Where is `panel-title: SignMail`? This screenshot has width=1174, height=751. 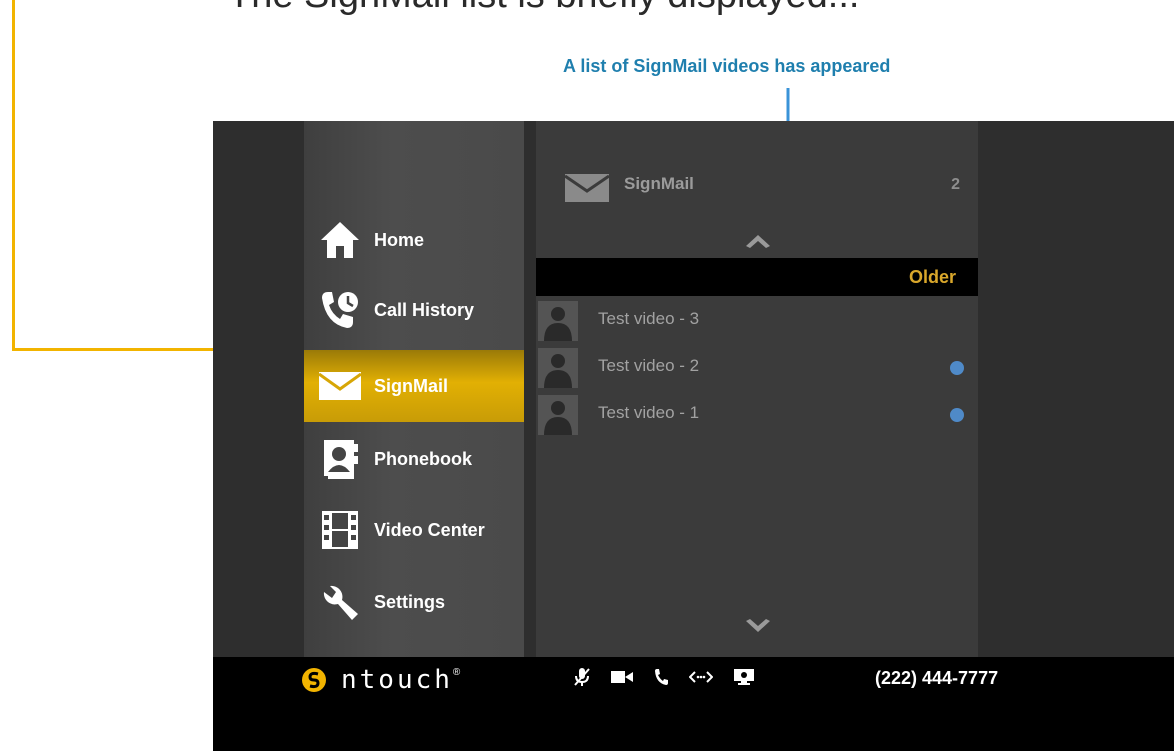 panel-title: SignMail is located at coordinates (659, 183).